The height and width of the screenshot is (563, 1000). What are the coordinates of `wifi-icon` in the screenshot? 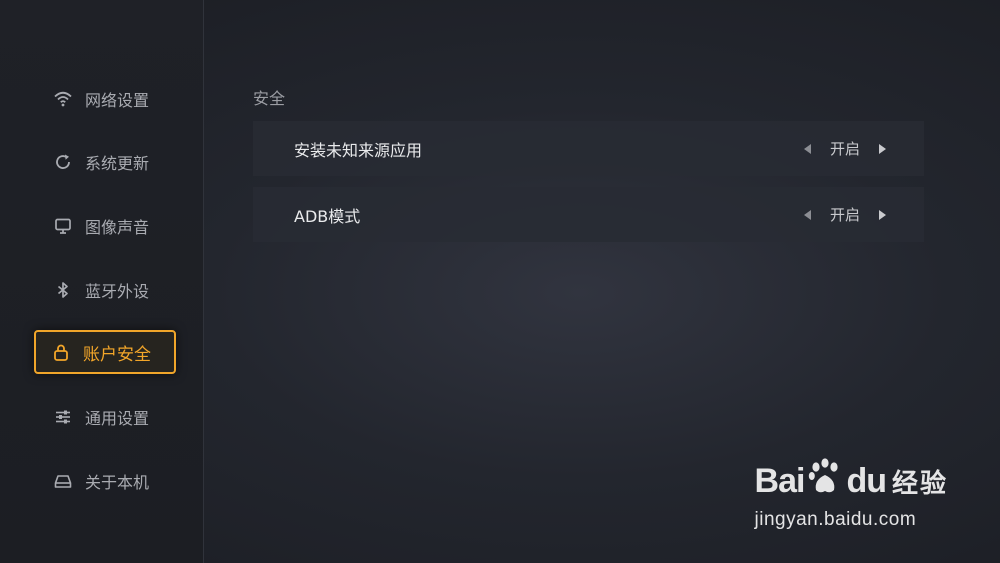 It's located at (63, 99).